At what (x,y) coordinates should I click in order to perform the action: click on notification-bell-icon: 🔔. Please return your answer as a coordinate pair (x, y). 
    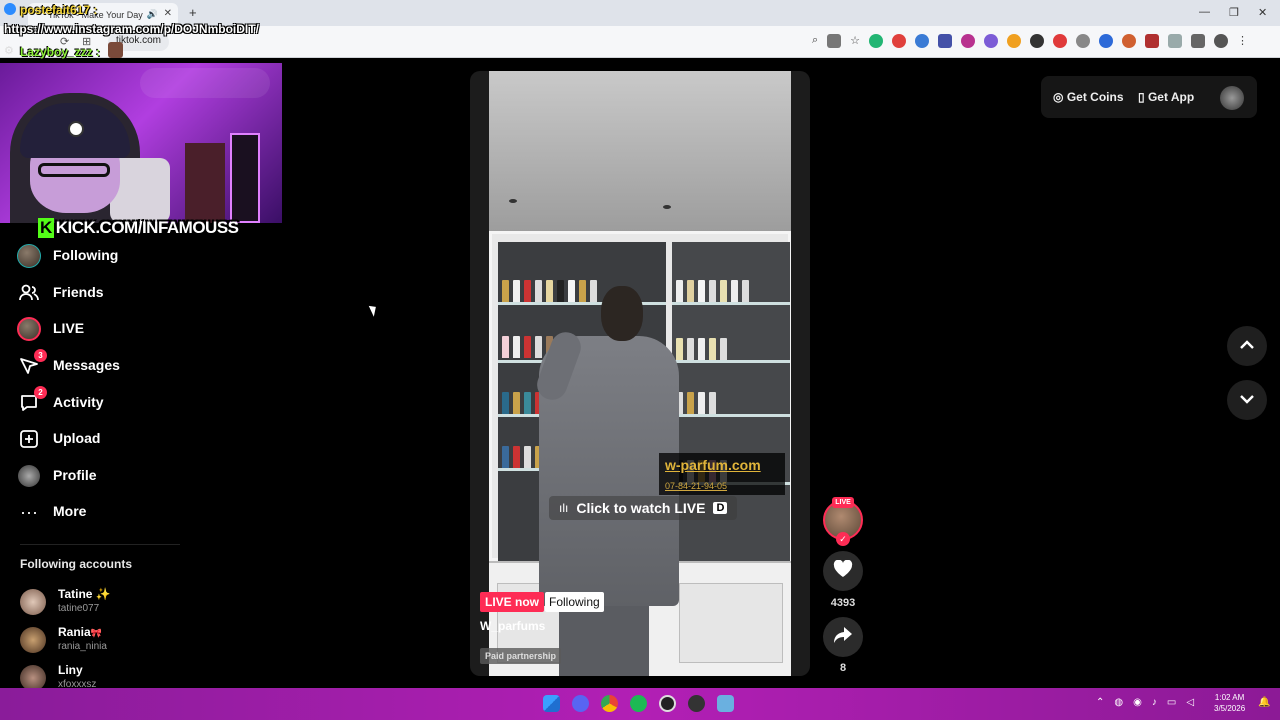
    Looking at the image, I should click on (1264, 702).